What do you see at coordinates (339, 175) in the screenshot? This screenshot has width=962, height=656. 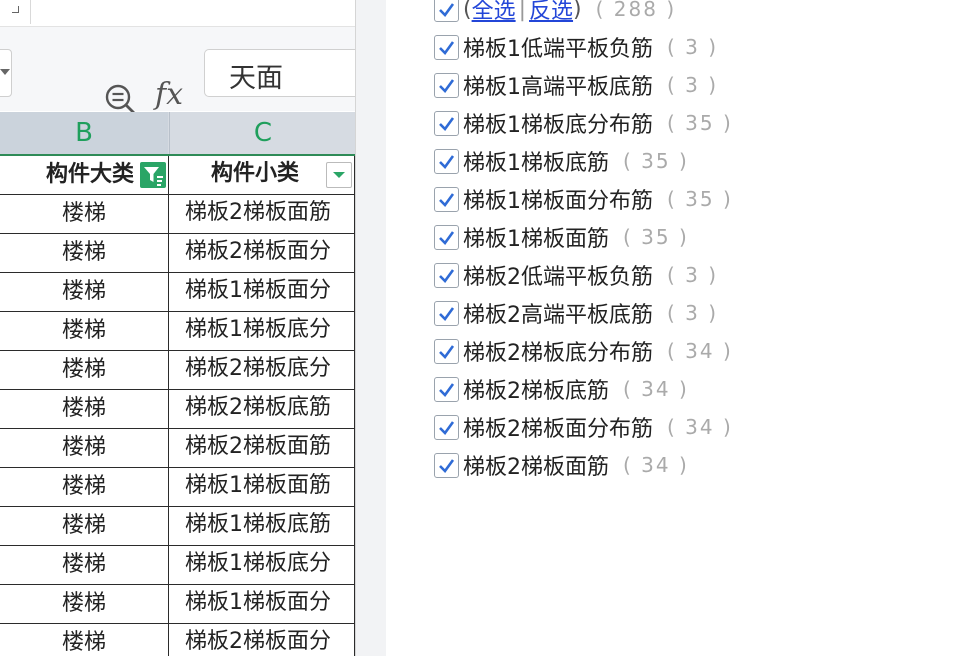 I see `filter-dropdown-button` at bounding box center [339, 175].